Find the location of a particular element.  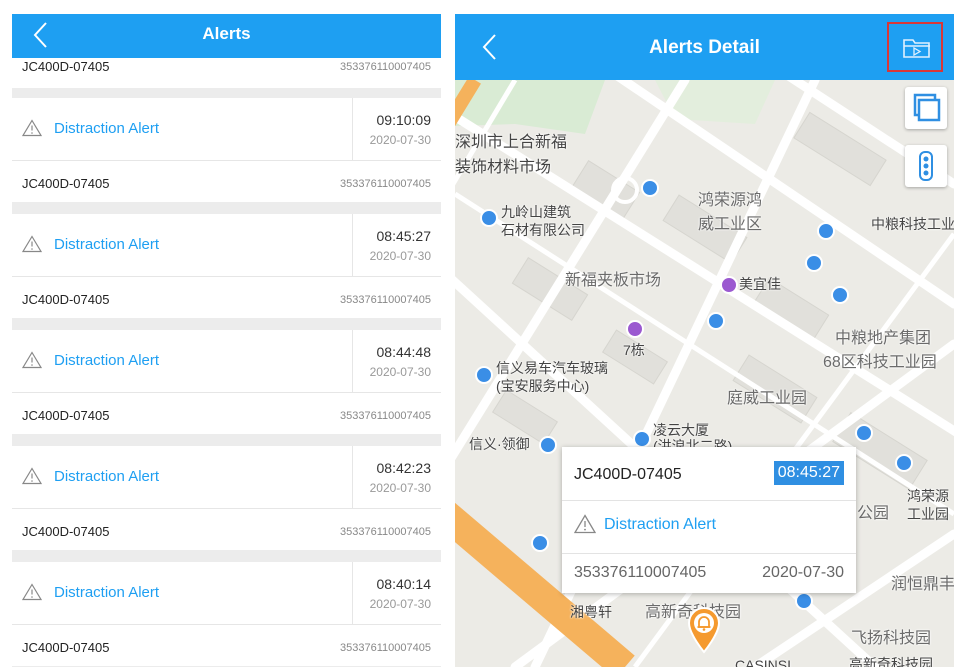

page-title: Alerts Detail is located at coordinates (704, 47).